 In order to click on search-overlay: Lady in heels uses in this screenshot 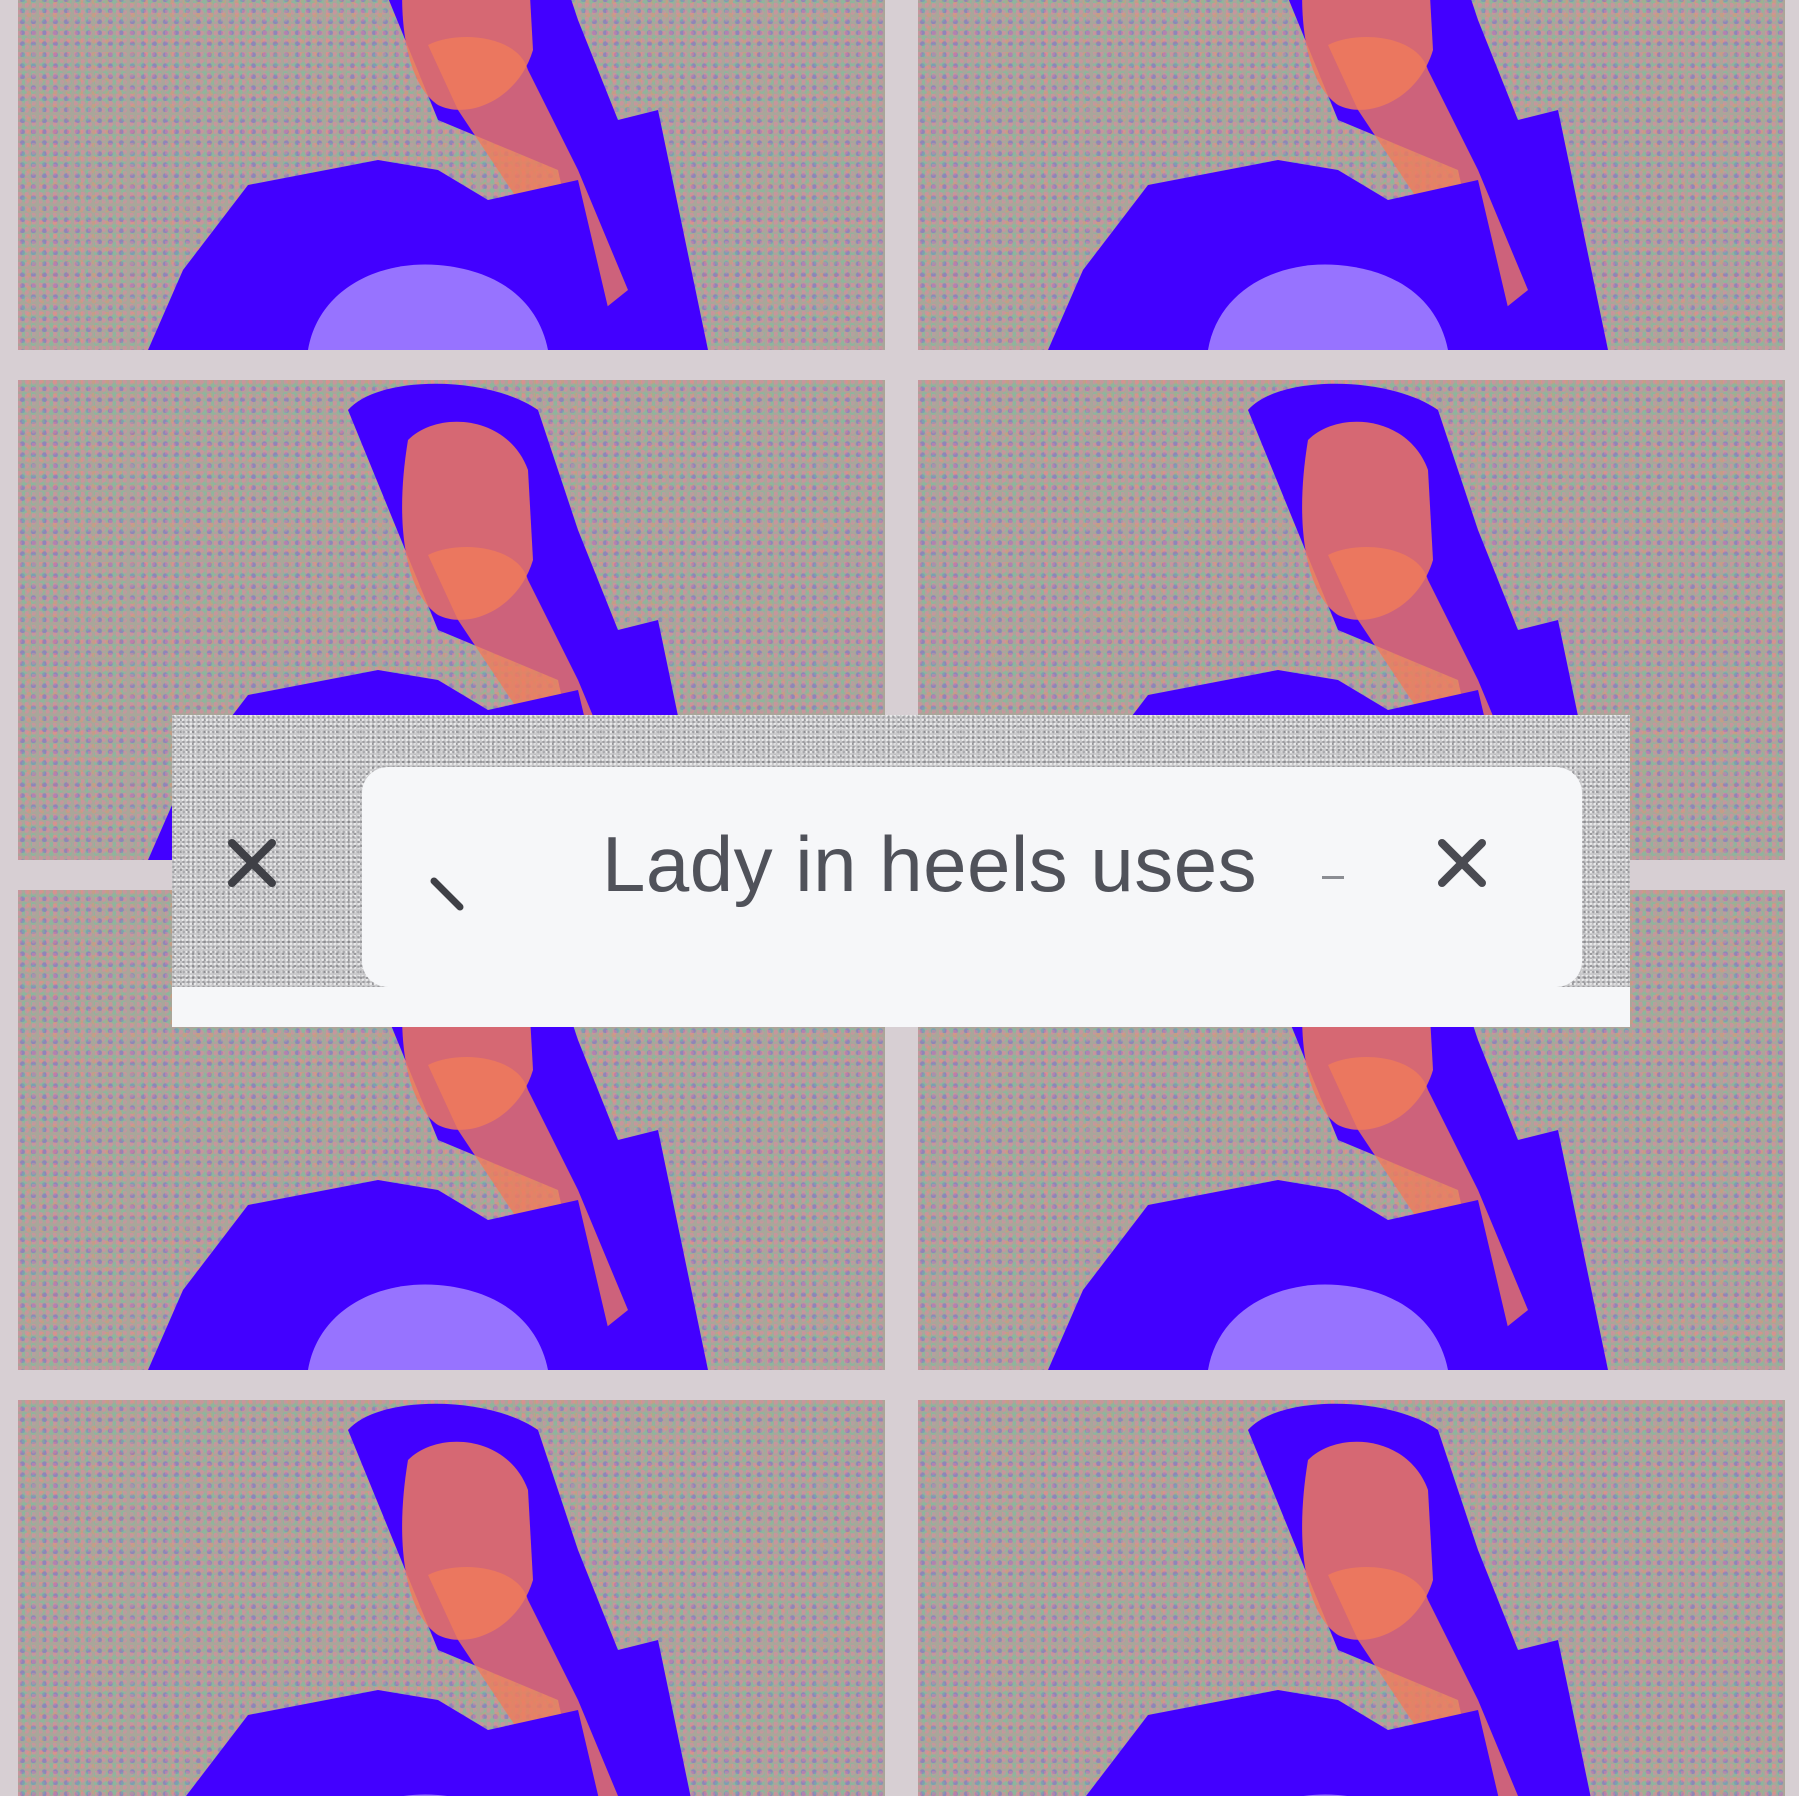, I will do `click(901, 871)`.